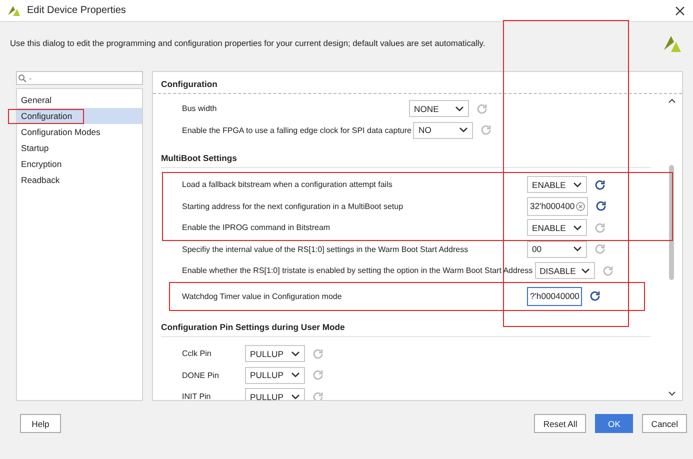 Image resolution: width=693 pixels, height=459 pixels. I want to click on sidebar-item: Encryption, so click(79, 164).